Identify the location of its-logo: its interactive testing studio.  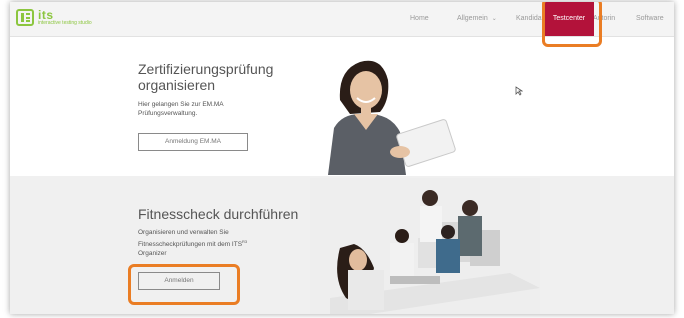
(54, 17).